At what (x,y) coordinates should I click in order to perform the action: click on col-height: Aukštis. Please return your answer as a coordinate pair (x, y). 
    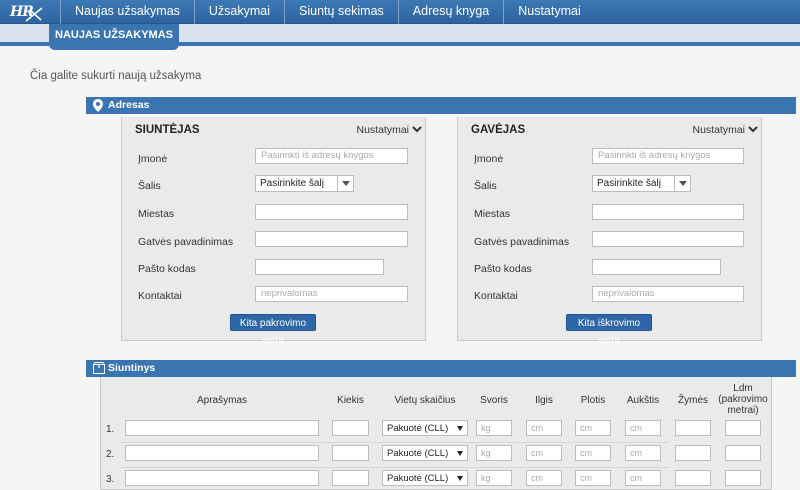
    Looking at the image, I should click on (643, 400).